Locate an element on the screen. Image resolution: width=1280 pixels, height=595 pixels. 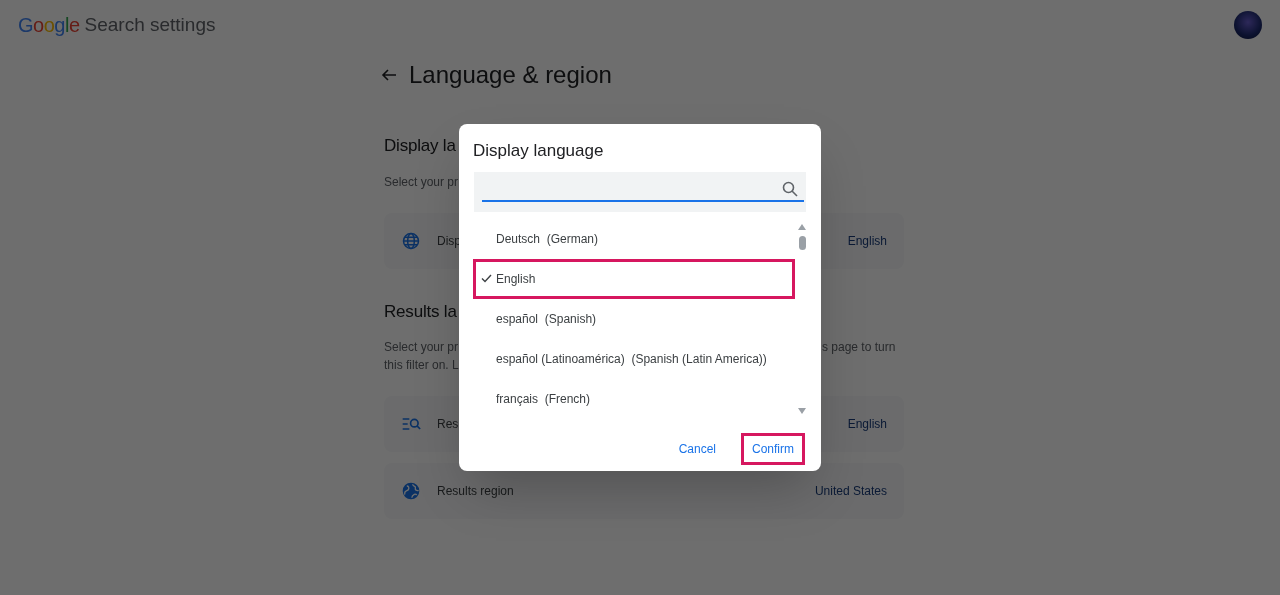
avatar is located at coordinates (1248, 25).